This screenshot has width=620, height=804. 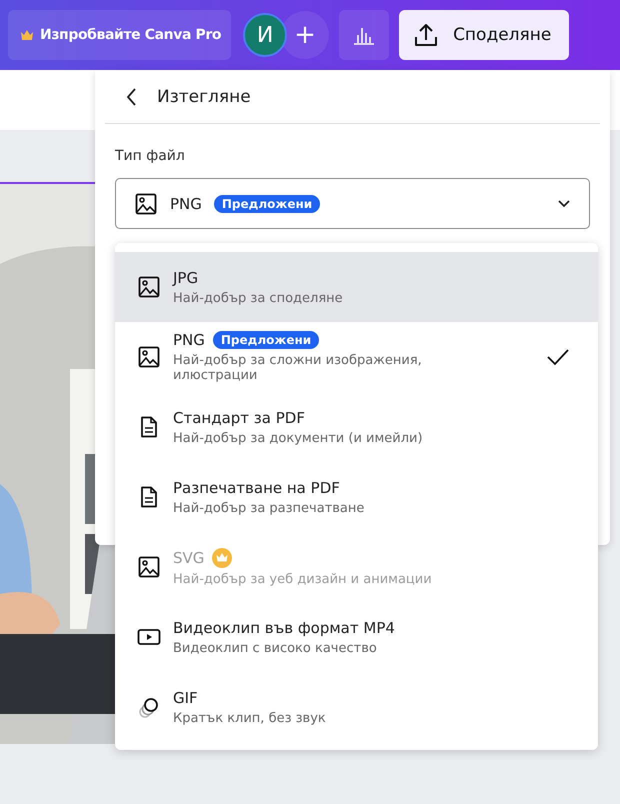 What do you see at coordinates (150, 156) in the screenshot?
I see `field-label: Тип файл` at bounding box center [150, 156].